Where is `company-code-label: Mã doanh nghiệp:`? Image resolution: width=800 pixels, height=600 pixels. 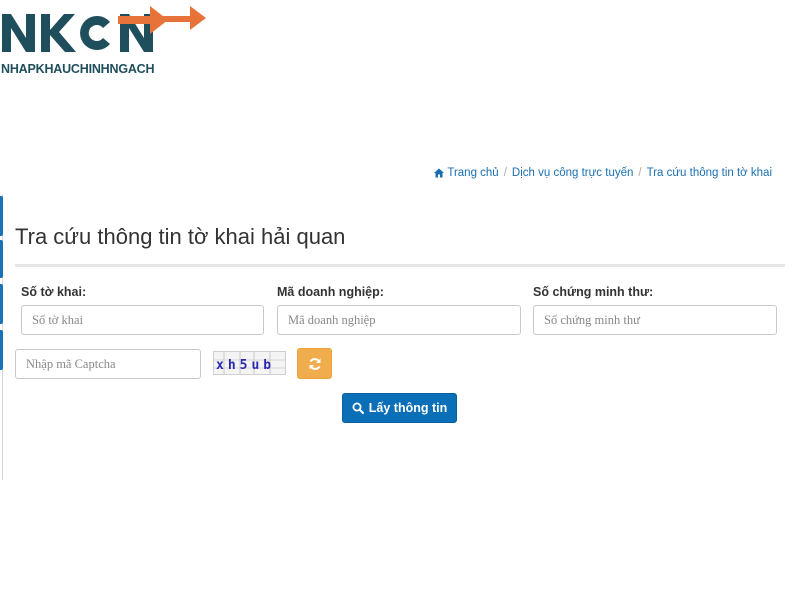
company-code-label: Mã doanh nghiệp: is located at coordinates (330, 292).